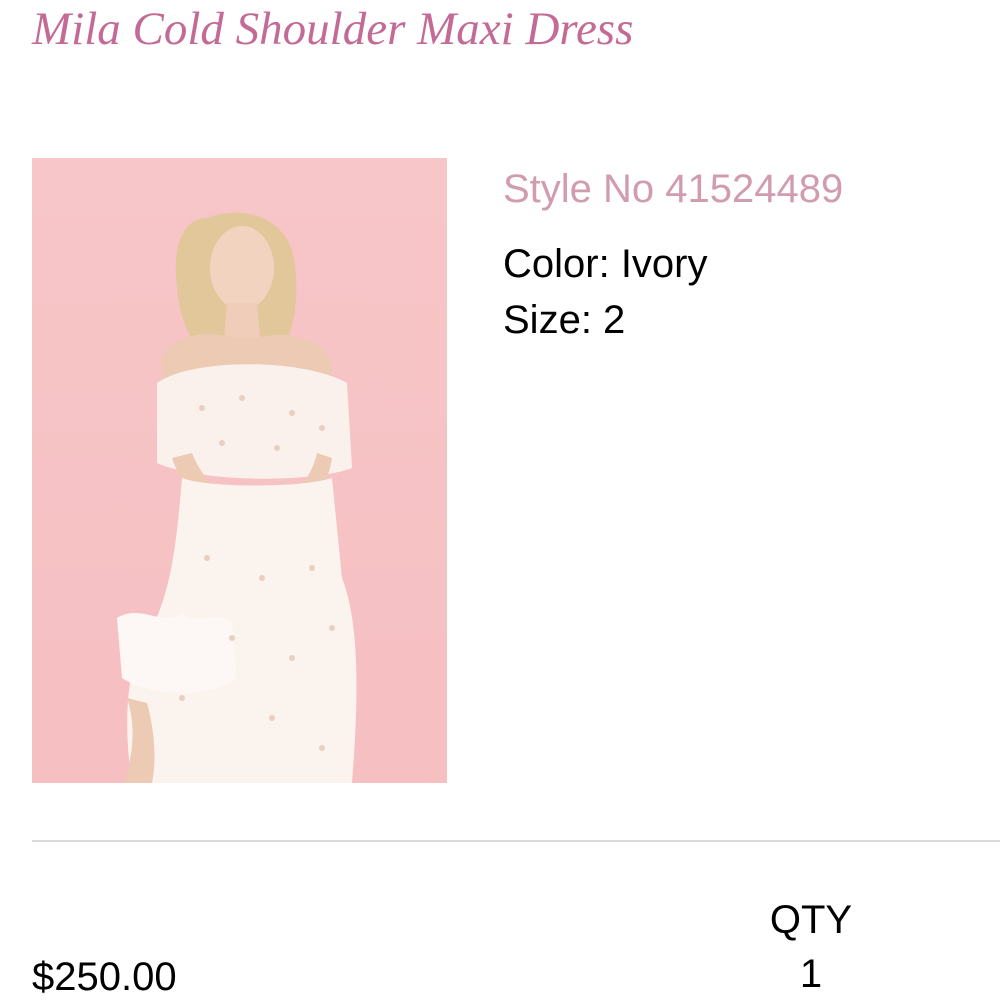 This screenshot has height=1000, width=1000. What do you see at coordinates (605, 264) in the screenshot?
I see `product-color: Color: Ivory` at bounding box center [605, 264].